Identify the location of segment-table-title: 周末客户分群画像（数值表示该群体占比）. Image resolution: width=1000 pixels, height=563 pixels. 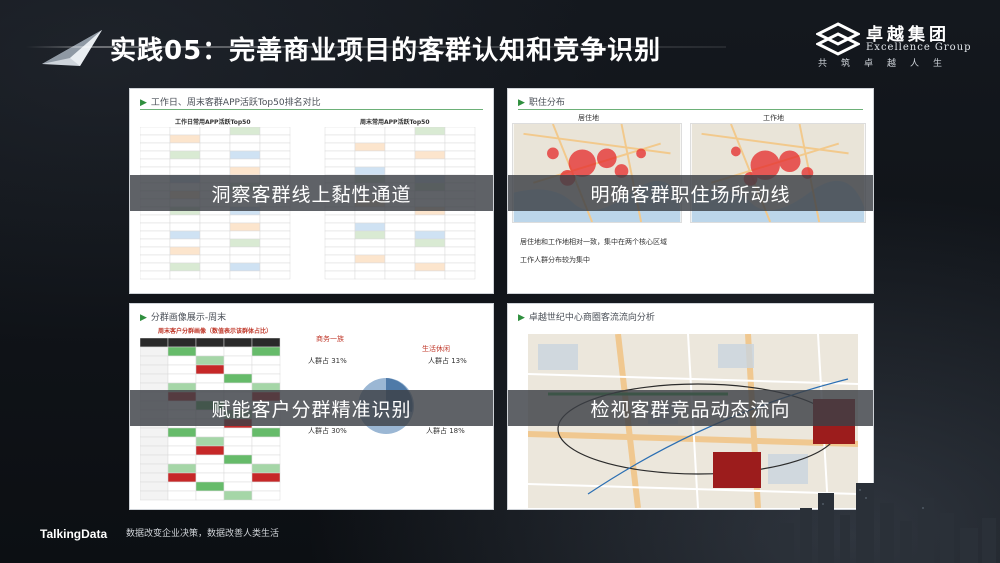
(215, 331).